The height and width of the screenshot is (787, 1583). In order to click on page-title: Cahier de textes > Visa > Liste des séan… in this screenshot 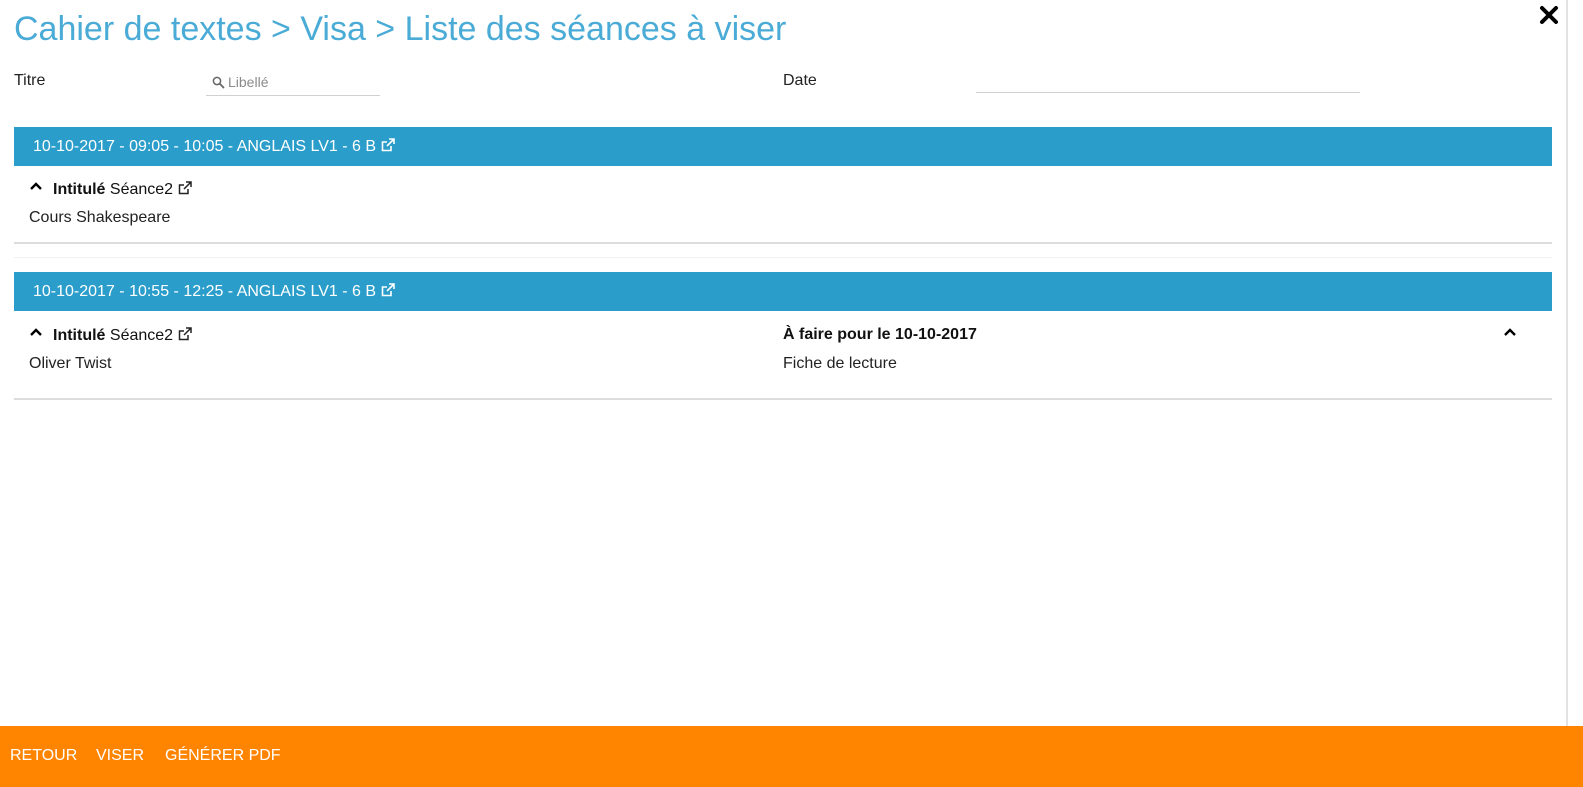, I will do `click(400, 29)`.